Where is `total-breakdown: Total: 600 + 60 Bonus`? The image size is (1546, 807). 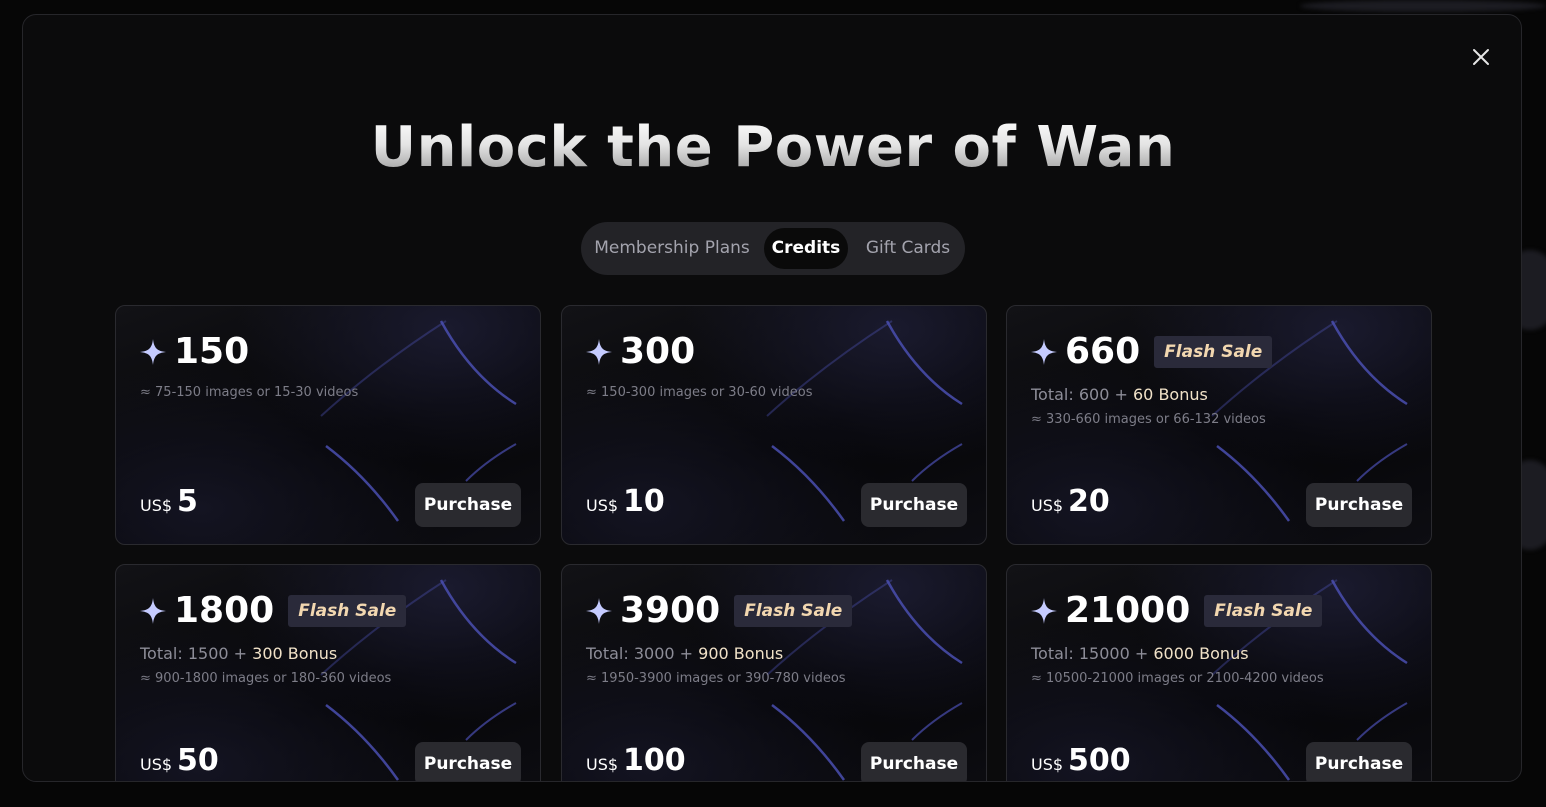
total-breakdown: Total: 600 + 60 Bonus is located at coordinates (1119, 394).